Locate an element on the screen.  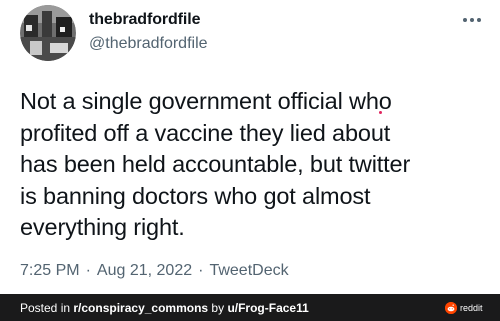
subreddit-link: r/conspiracy_commons is located at coordinates (140, 308).